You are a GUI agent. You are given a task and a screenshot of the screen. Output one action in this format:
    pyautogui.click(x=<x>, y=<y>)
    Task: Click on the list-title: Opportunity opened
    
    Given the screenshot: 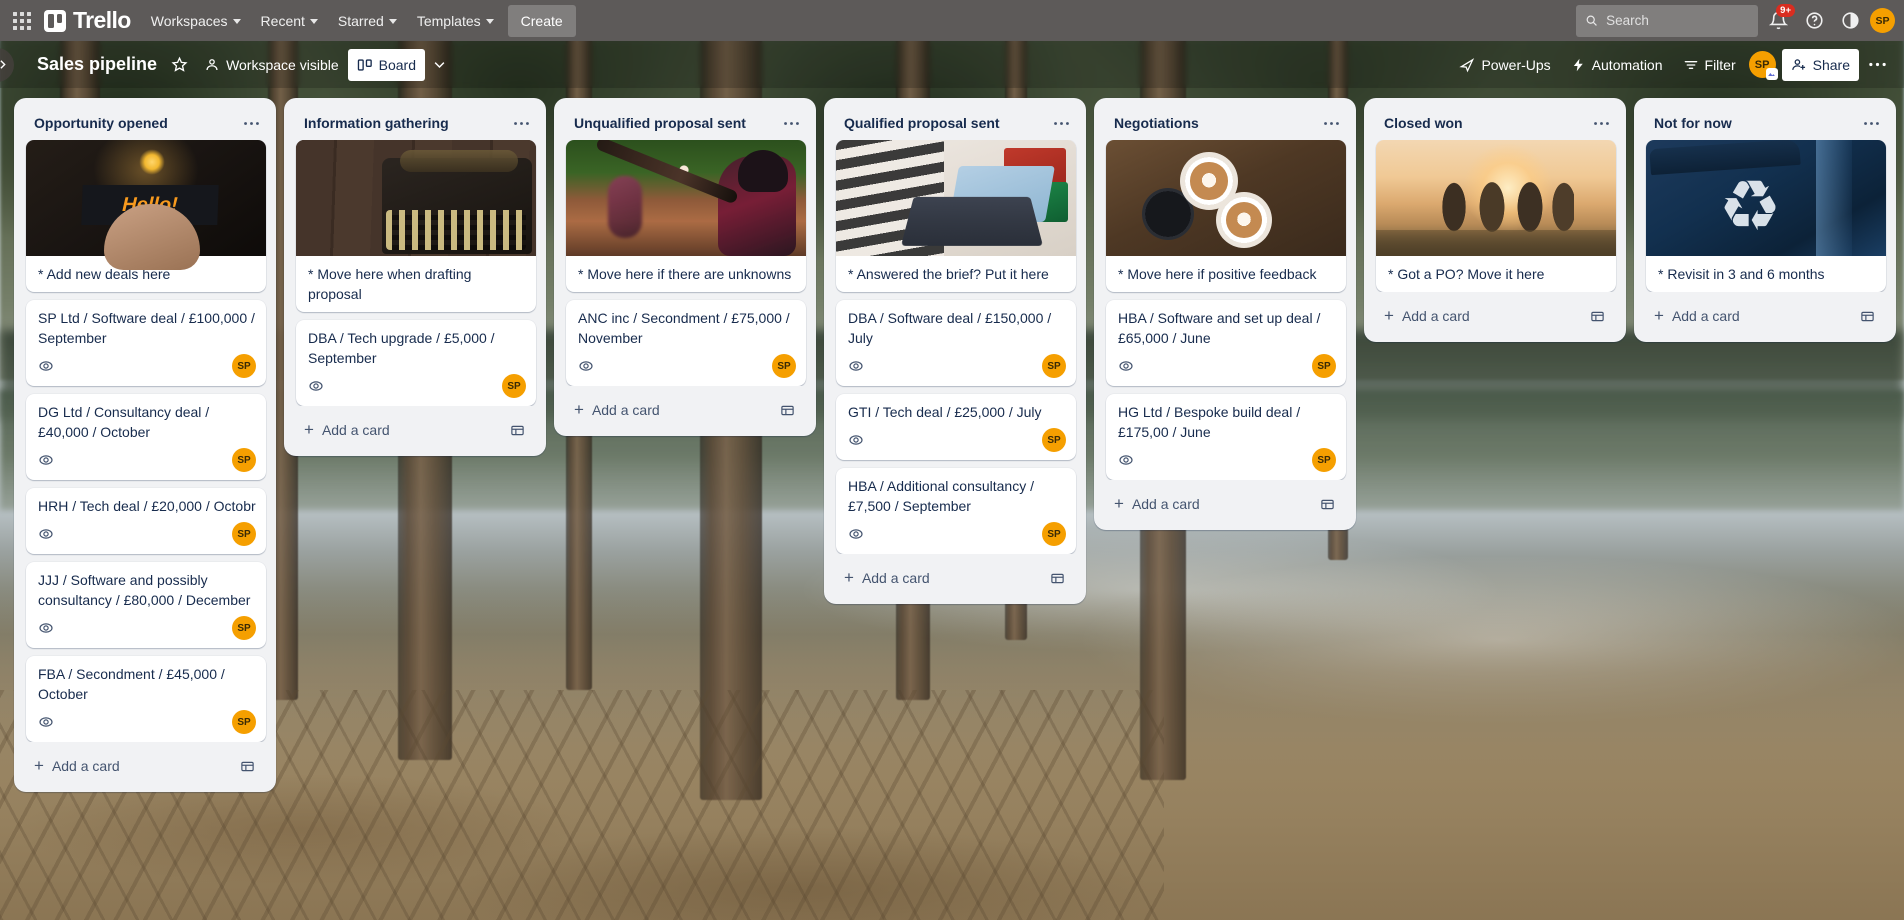 What is the action you would take?
    pyautogui.click(x=101, y=123)
    